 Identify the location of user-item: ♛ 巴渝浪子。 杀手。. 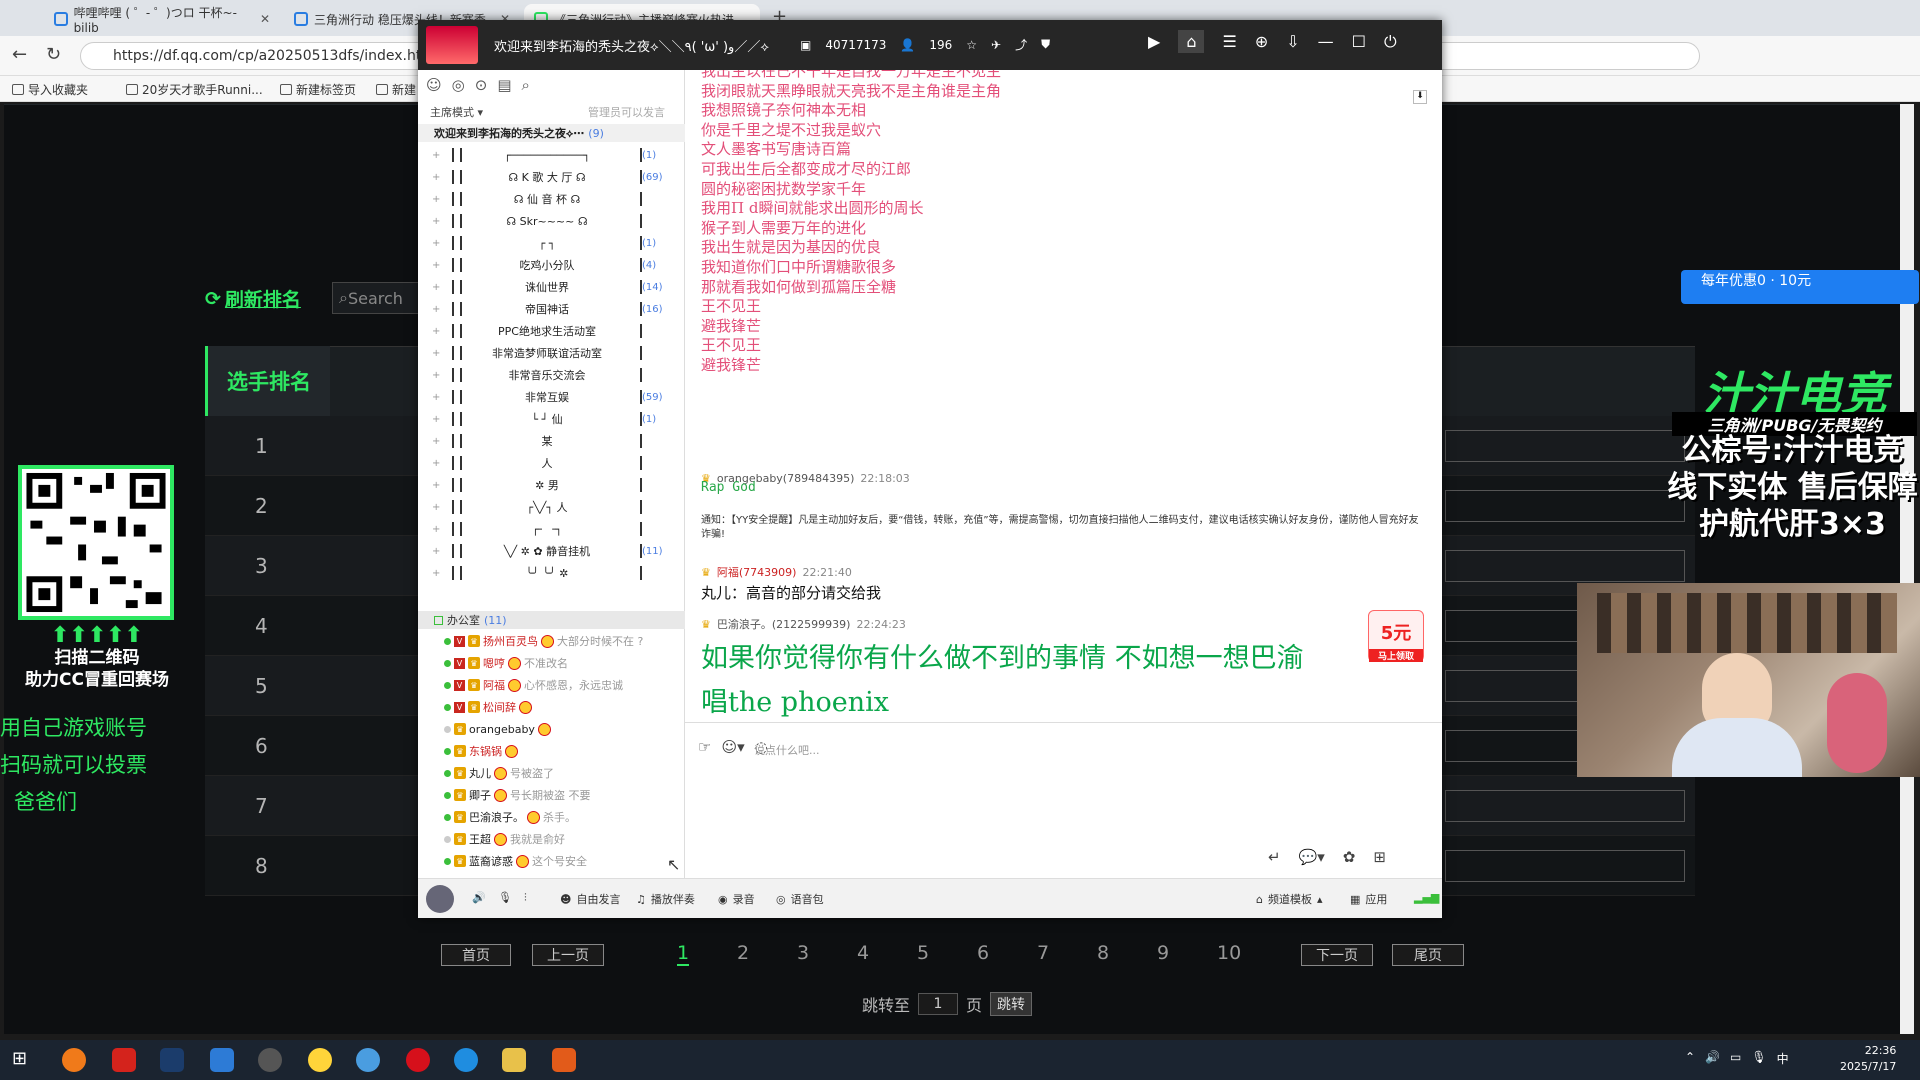
(551, 817).